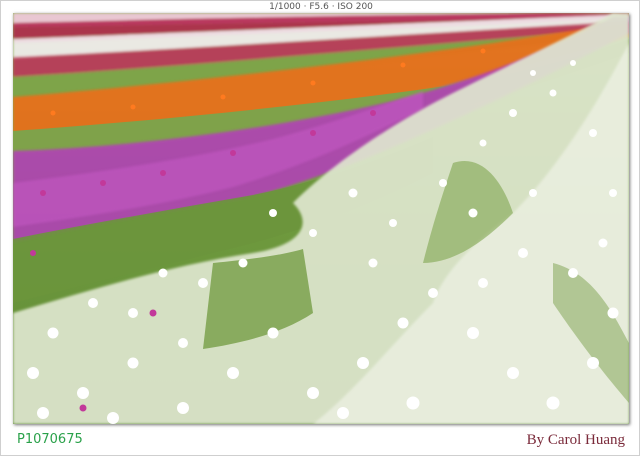 The width and height of the screenshot is (640, 456). Describe the element at coordinates (575, 440) in the screenshot. I see `photo-credit: By Carol Huang` at that location.